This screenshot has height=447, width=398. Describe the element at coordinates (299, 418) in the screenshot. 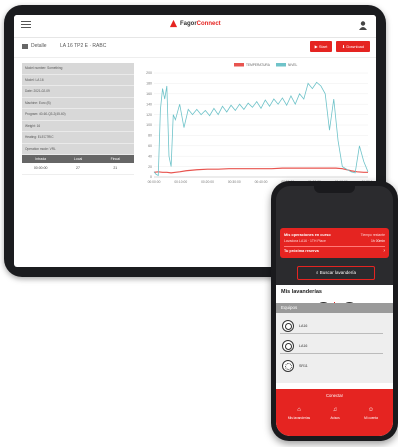

I see `nav-label: Mis lavanderías` at that location.